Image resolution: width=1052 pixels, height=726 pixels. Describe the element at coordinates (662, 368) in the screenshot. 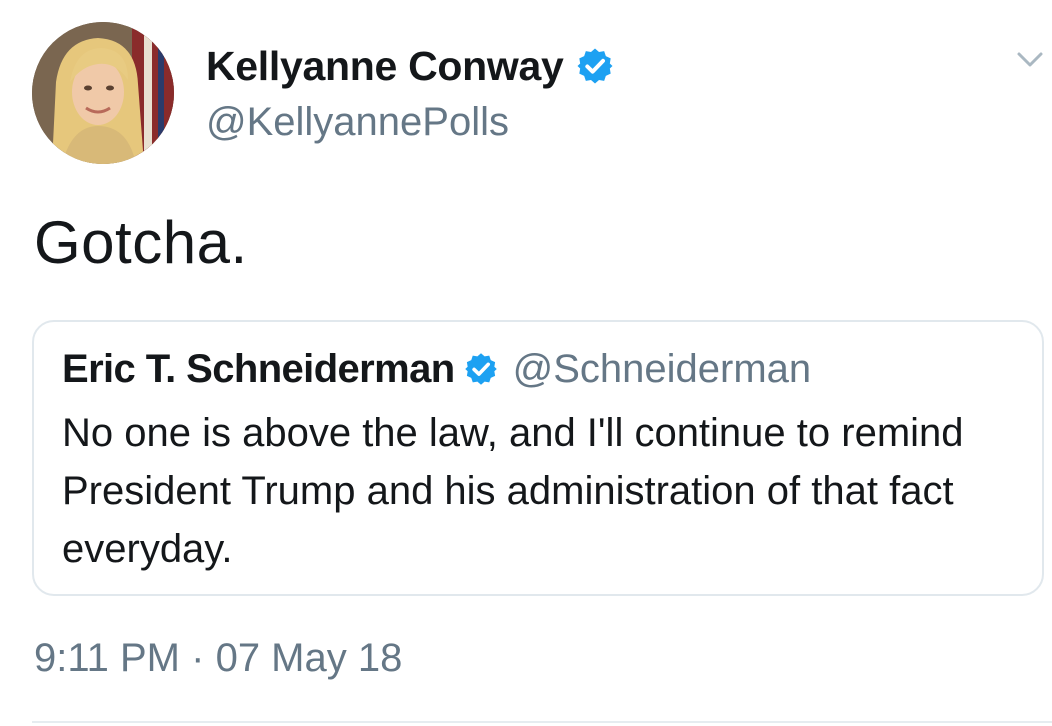

I see `quoted-author-handle: @Schneiderman` at that location.